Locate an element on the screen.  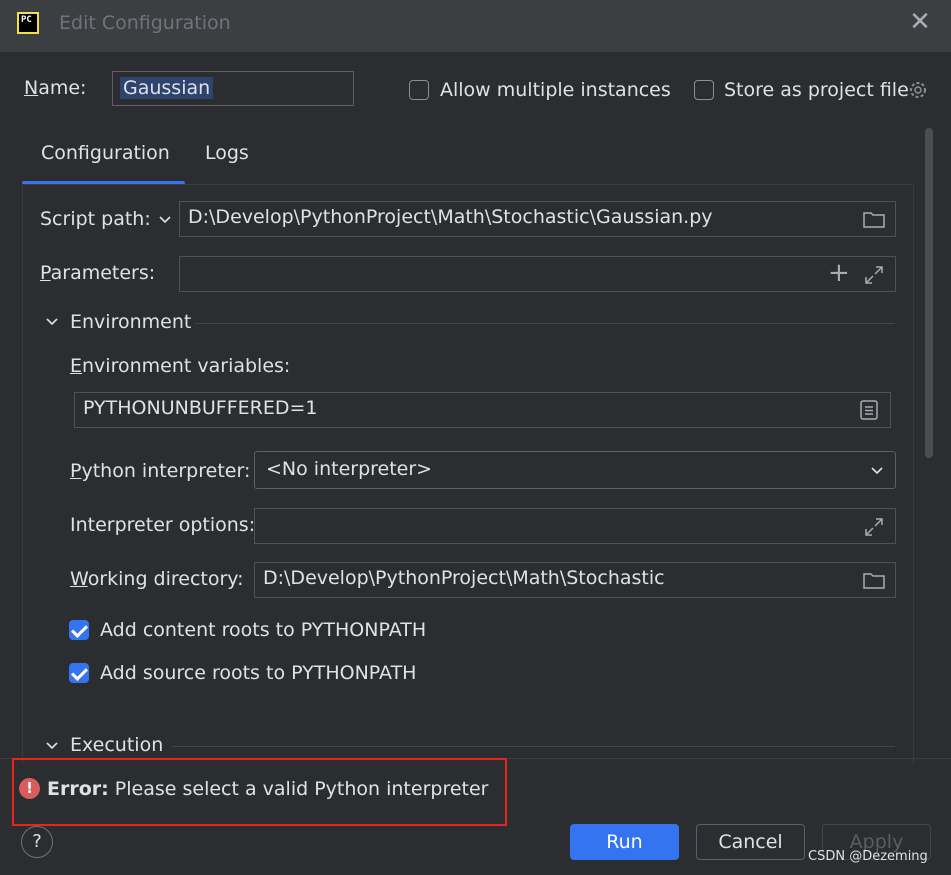
allow-multiple-checkbox is located at coordinates (419, 90).